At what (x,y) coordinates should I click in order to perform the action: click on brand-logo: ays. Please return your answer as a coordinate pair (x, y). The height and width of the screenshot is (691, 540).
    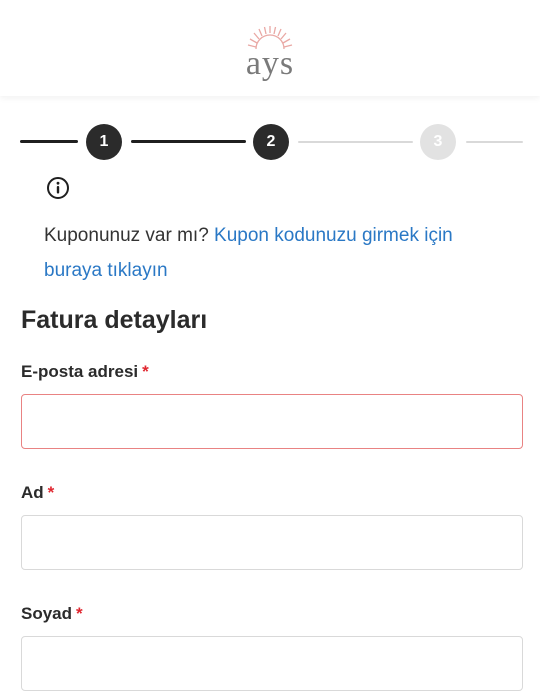
    Looking at the image, I should click on (270, 48).